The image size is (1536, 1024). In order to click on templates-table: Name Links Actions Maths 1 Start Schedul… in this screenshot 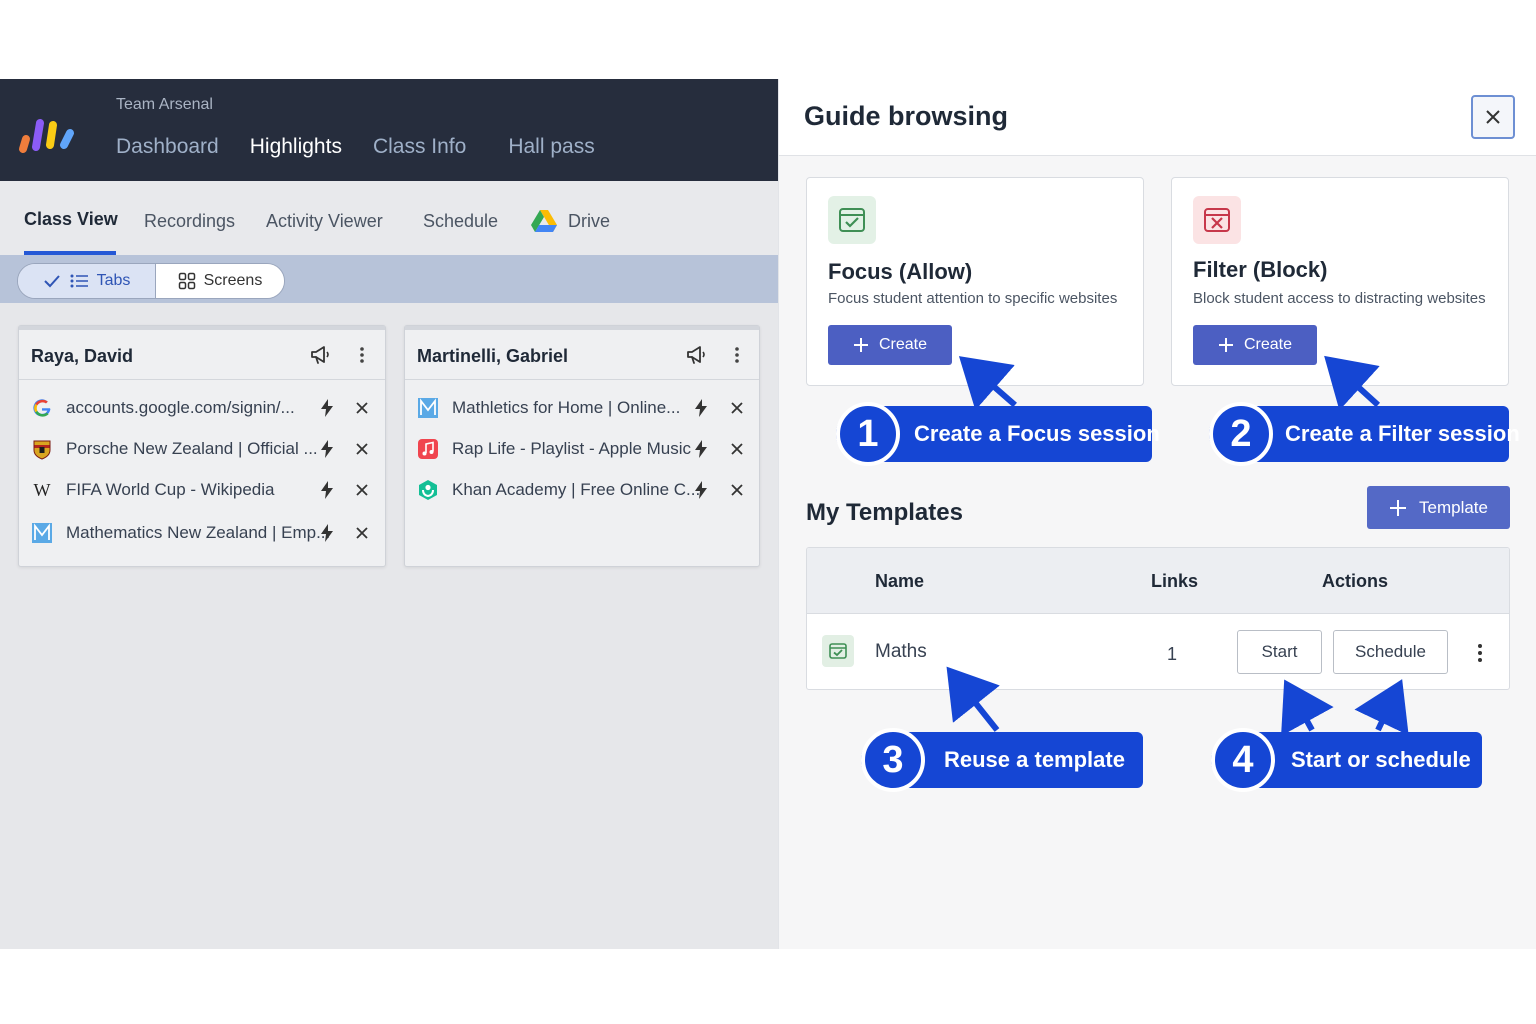, I will do `click(1158, 618)`.